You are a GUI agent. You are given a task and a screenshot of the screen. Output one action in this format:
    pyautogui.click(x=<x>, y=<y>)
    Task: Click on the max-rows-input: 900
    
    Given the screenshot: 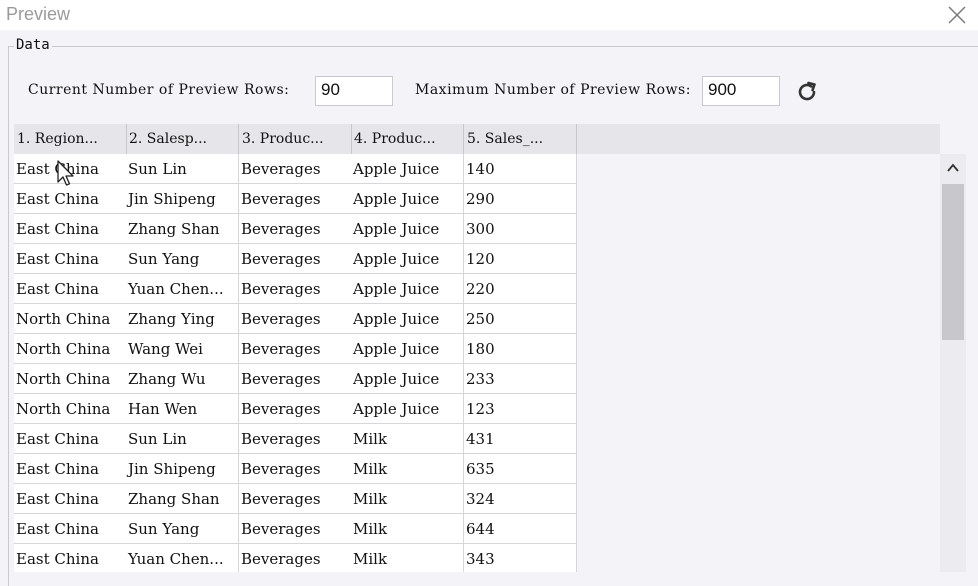 What is the action you would take?
    pyautogui.click(x=741, y=91)
    